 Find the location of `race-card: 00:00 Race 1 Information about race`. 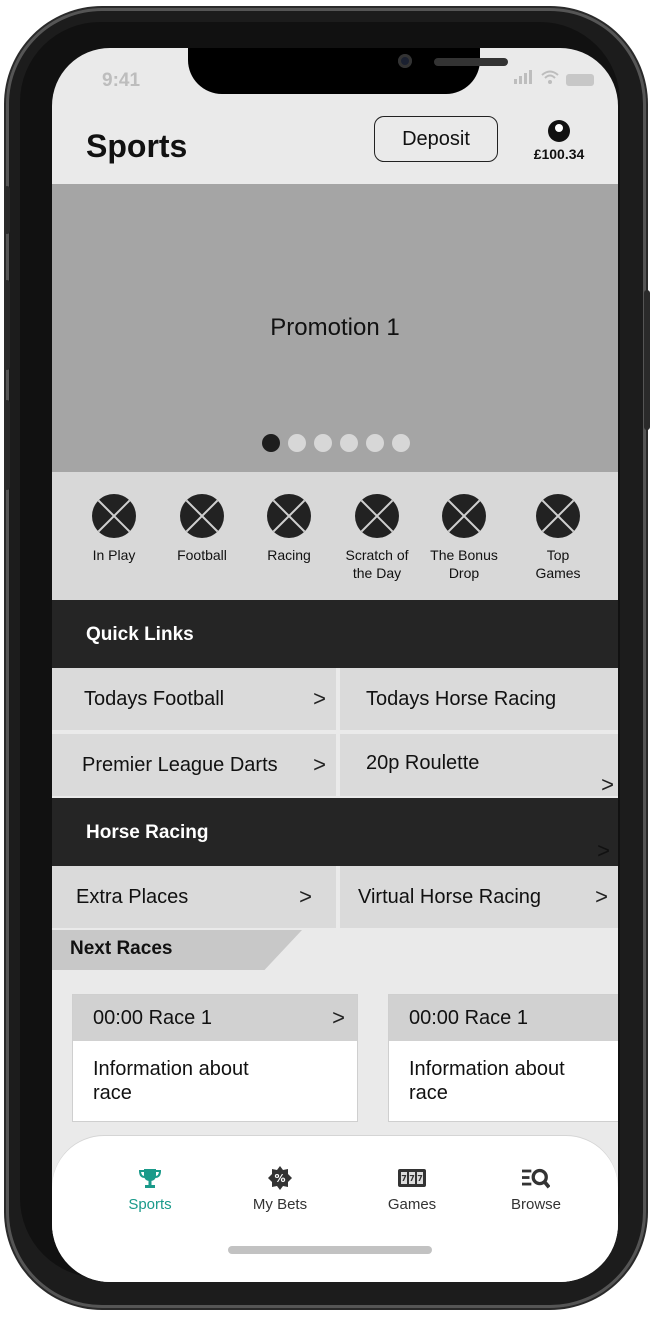

race-card: 00:00 Race 1 Information about race is located at coordinates (503, 1058).